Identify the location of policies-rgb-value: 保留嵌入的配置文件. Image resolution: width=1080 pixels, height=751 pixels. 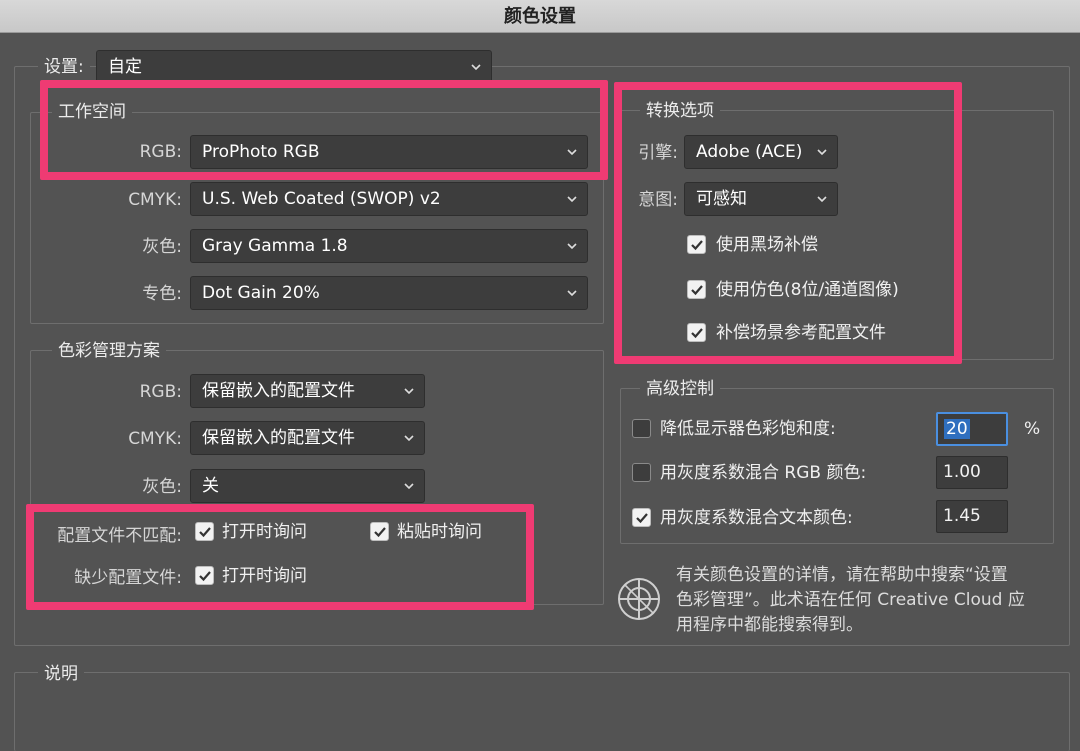
(278, 391).